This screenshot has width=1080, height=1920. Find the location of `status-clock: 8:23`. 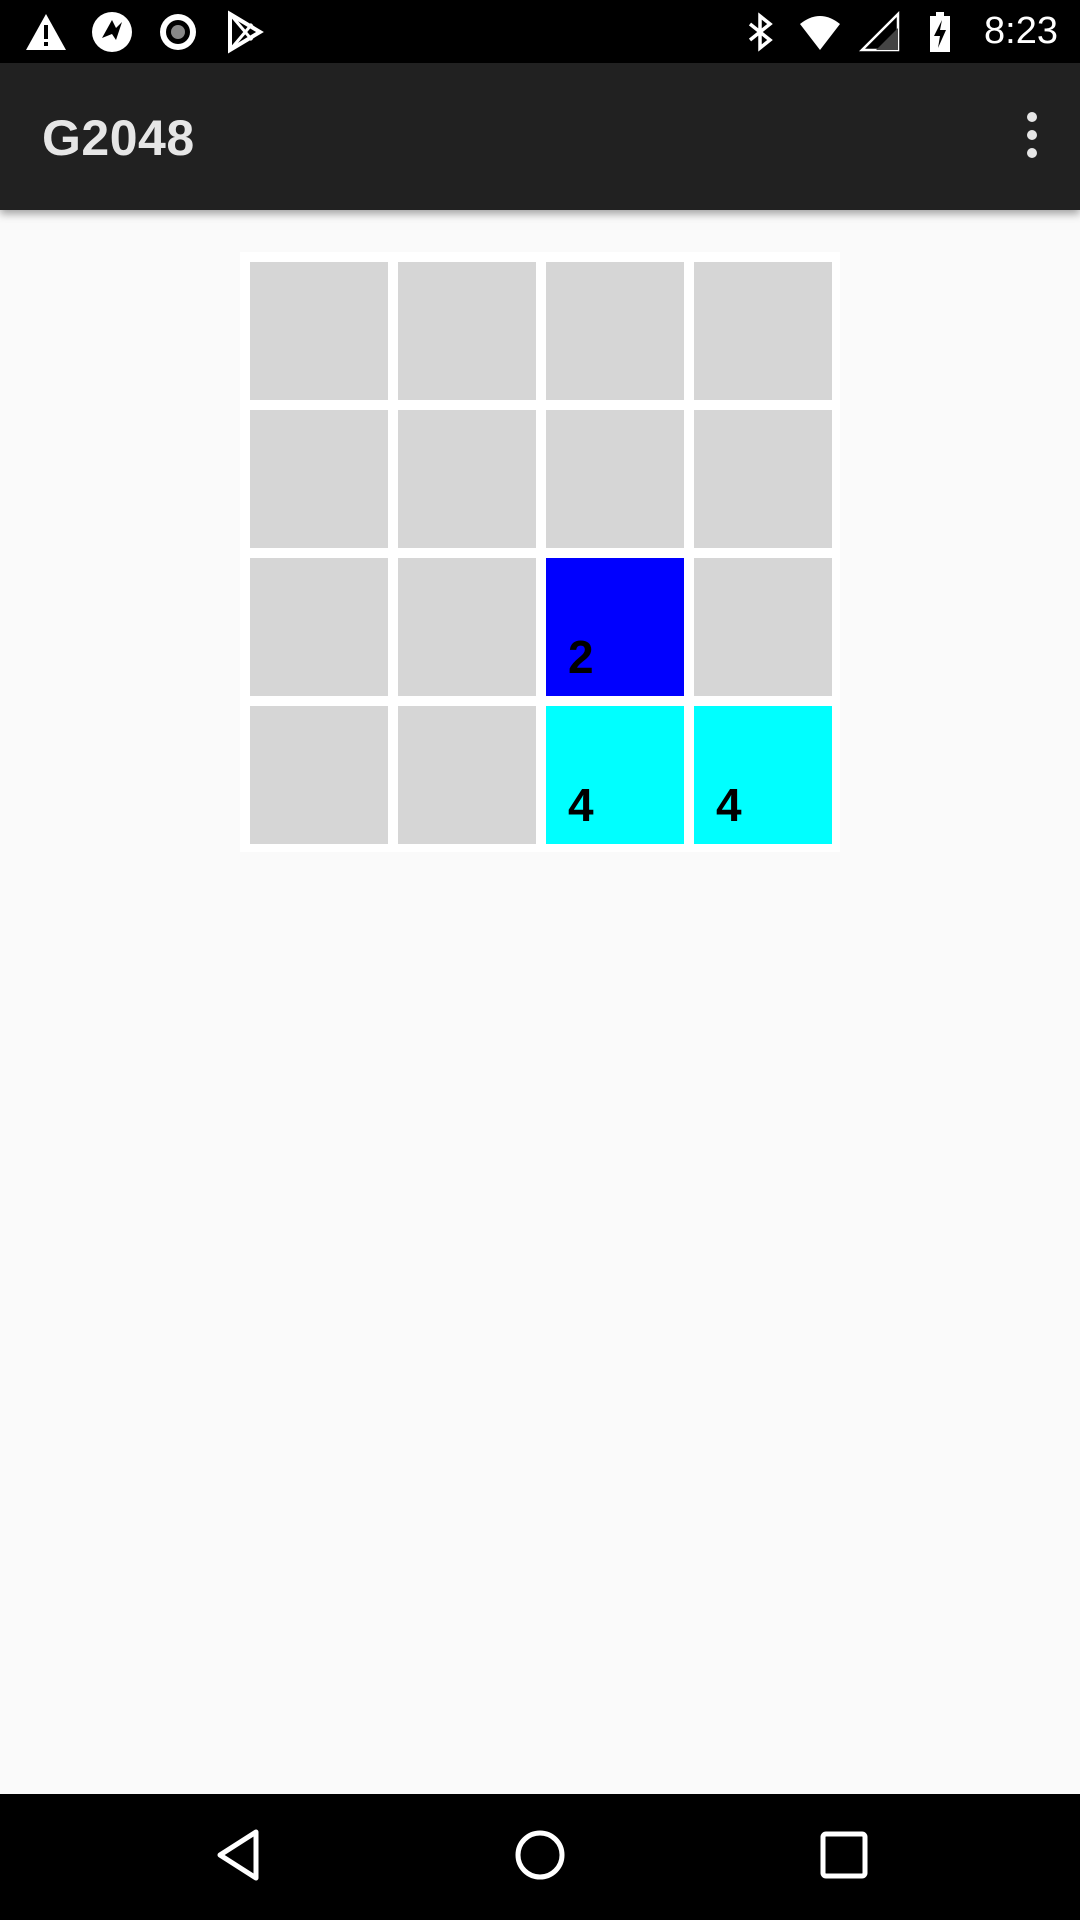

status-clock: 8:23 is located at coordinates (1021, 31).